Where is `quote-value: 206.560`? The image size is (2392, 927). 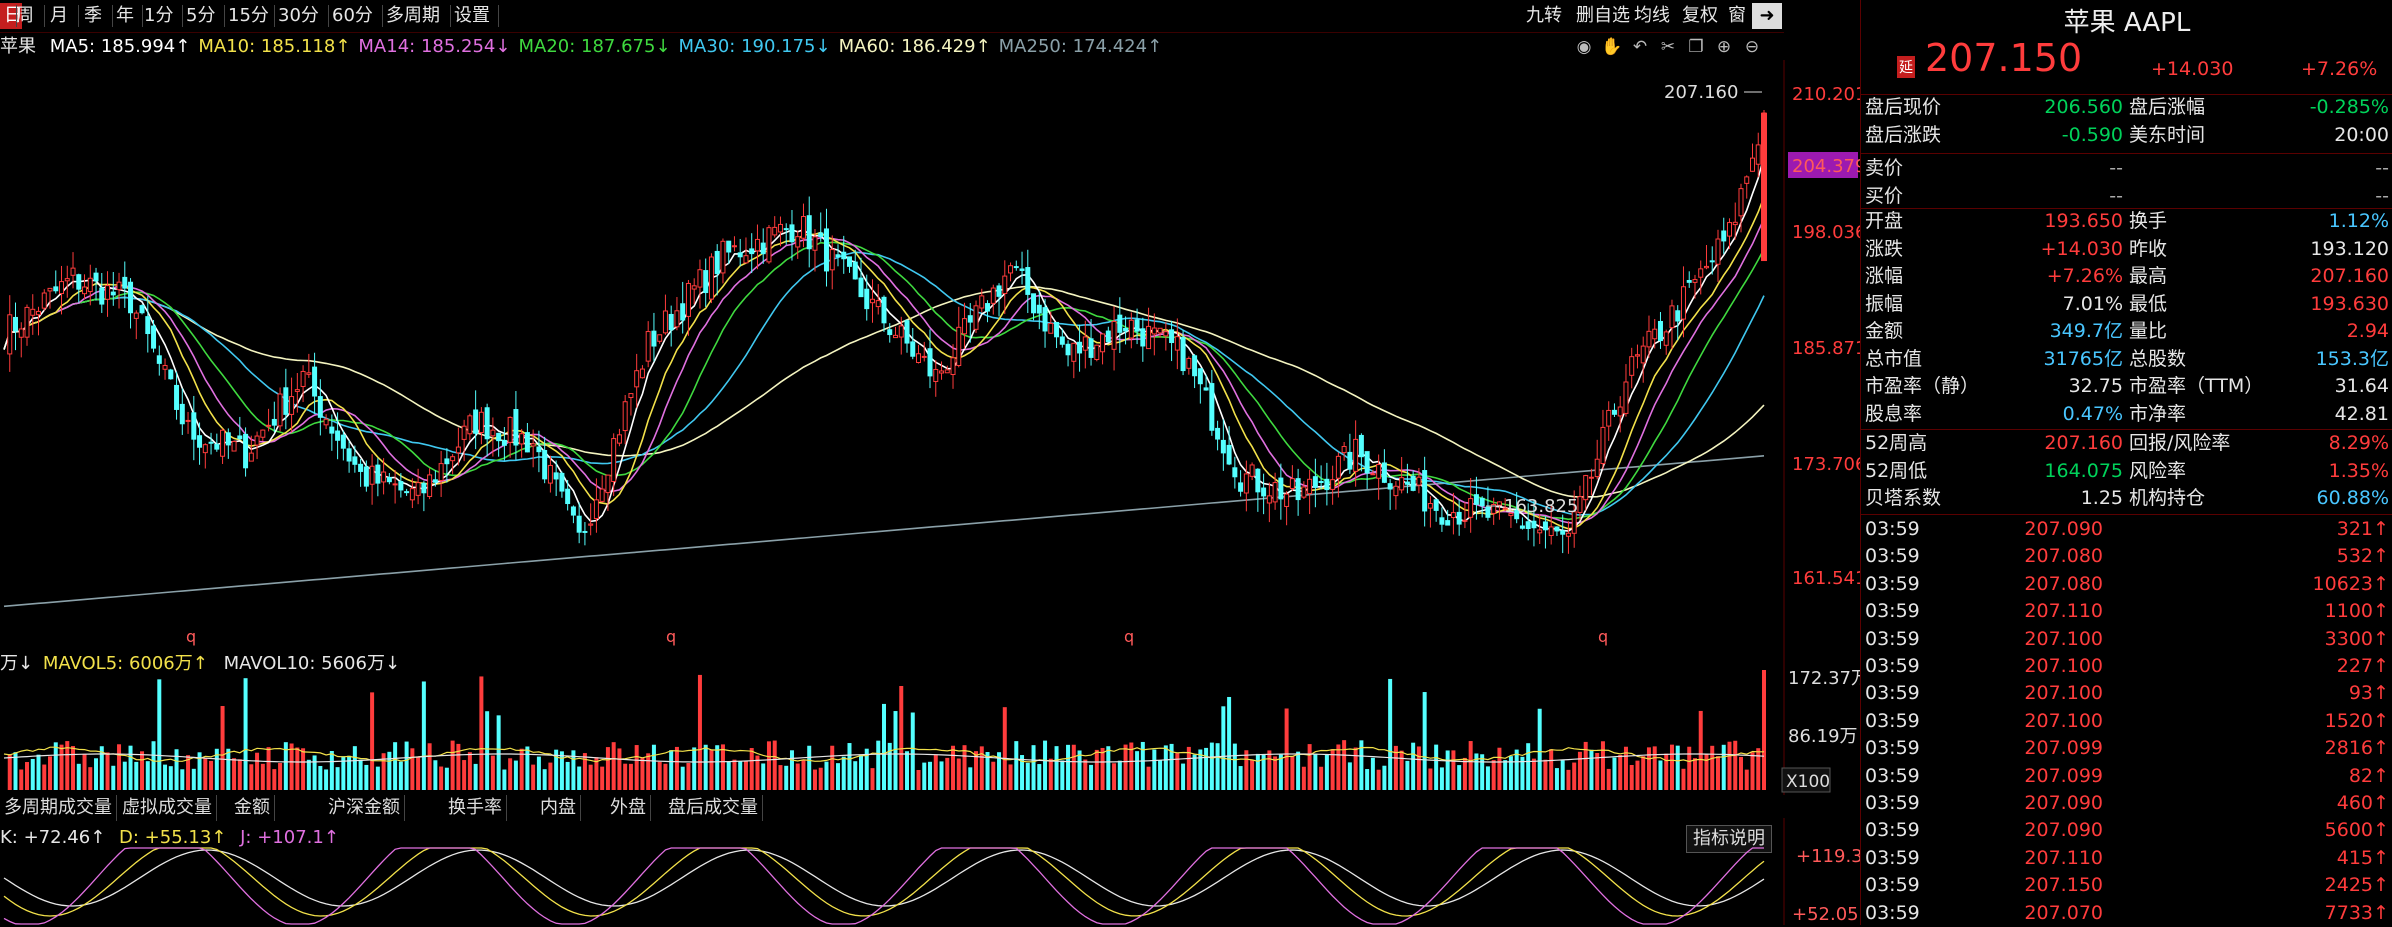
quote-value: 206.560 is located at coordinates (2083, 107).